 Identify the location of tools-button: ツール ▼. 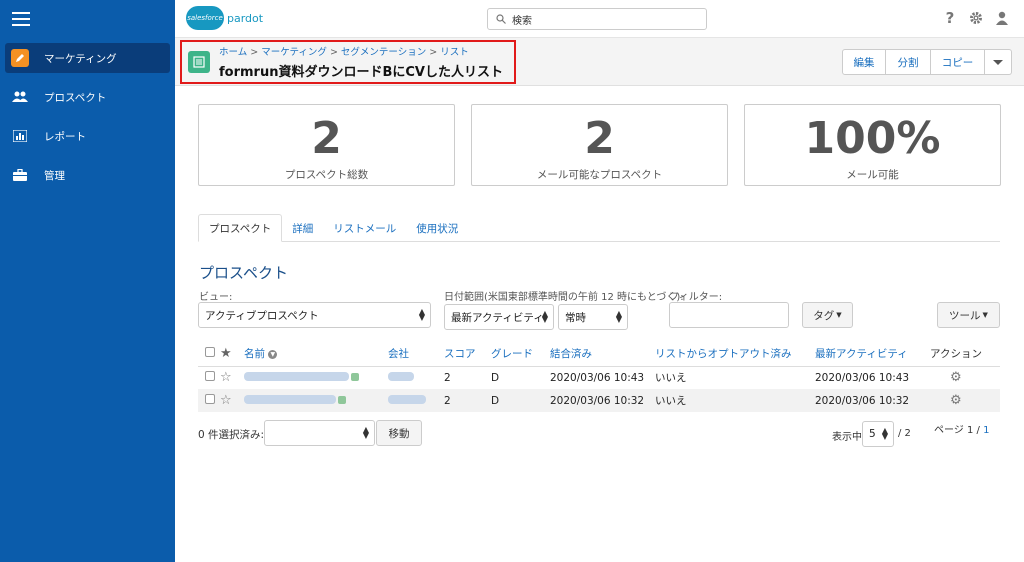
(968, 315).